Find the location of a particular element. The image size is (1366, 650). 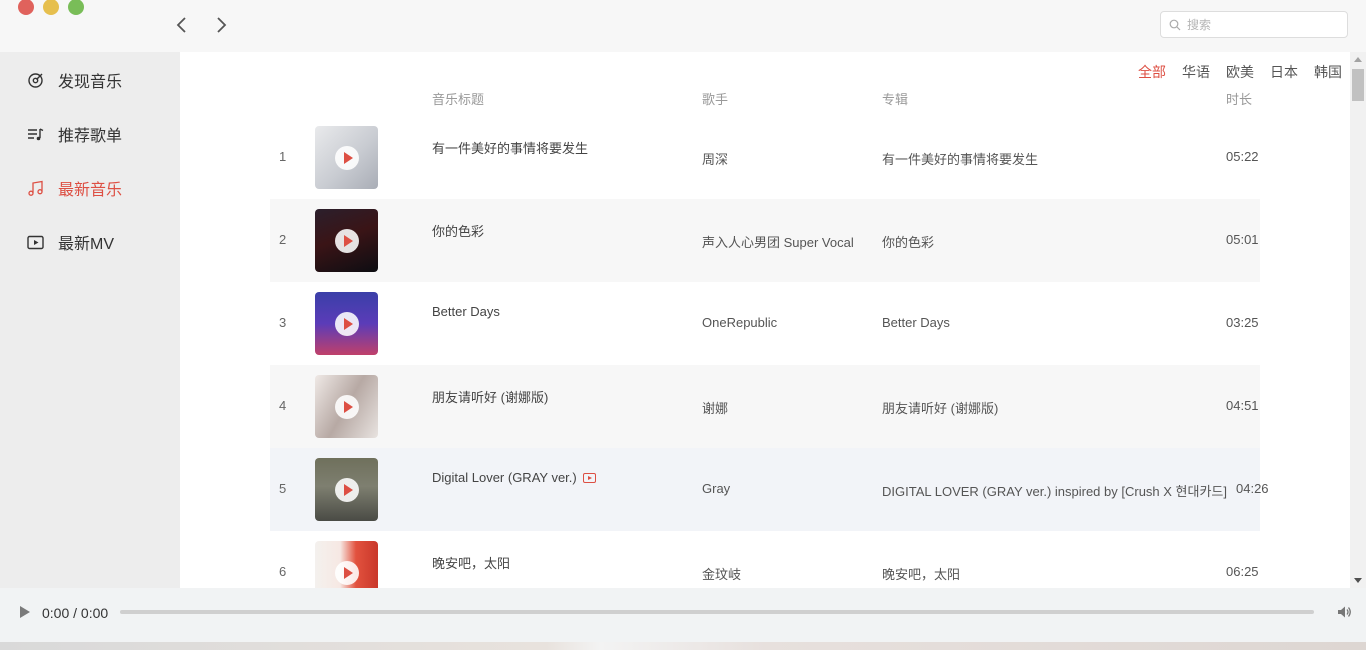

song-title: Digital Lover (GRAY ver.) is located at coordinates (514, 477).